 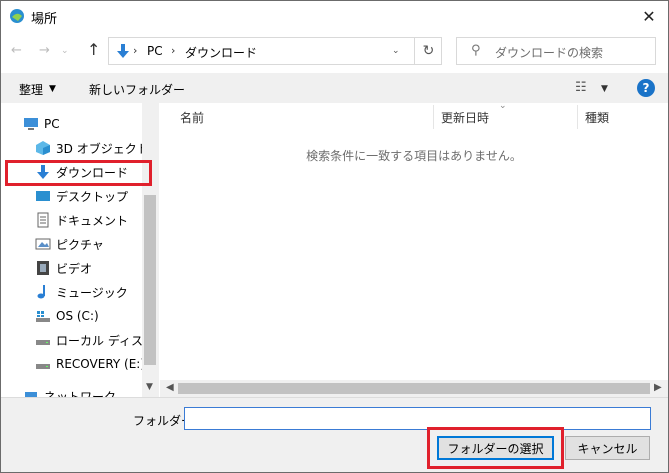 I want to click on music-note-icon, so click(x=41, y=292).